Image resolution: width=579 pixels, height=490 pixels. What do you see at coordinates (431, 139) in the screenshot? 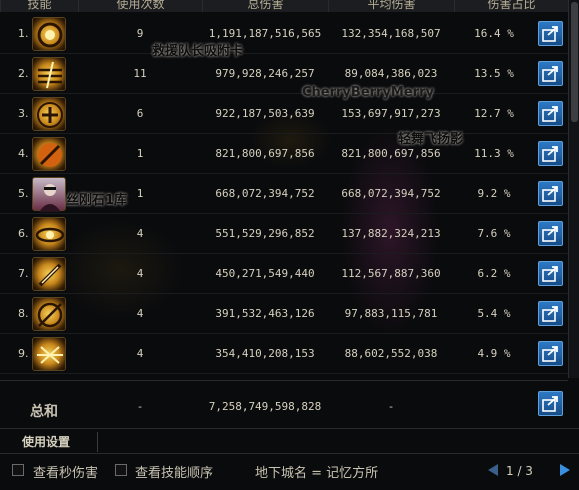
I see `player-name-overlay: 轻舞飞扬影` at bounding box center [431, 139].